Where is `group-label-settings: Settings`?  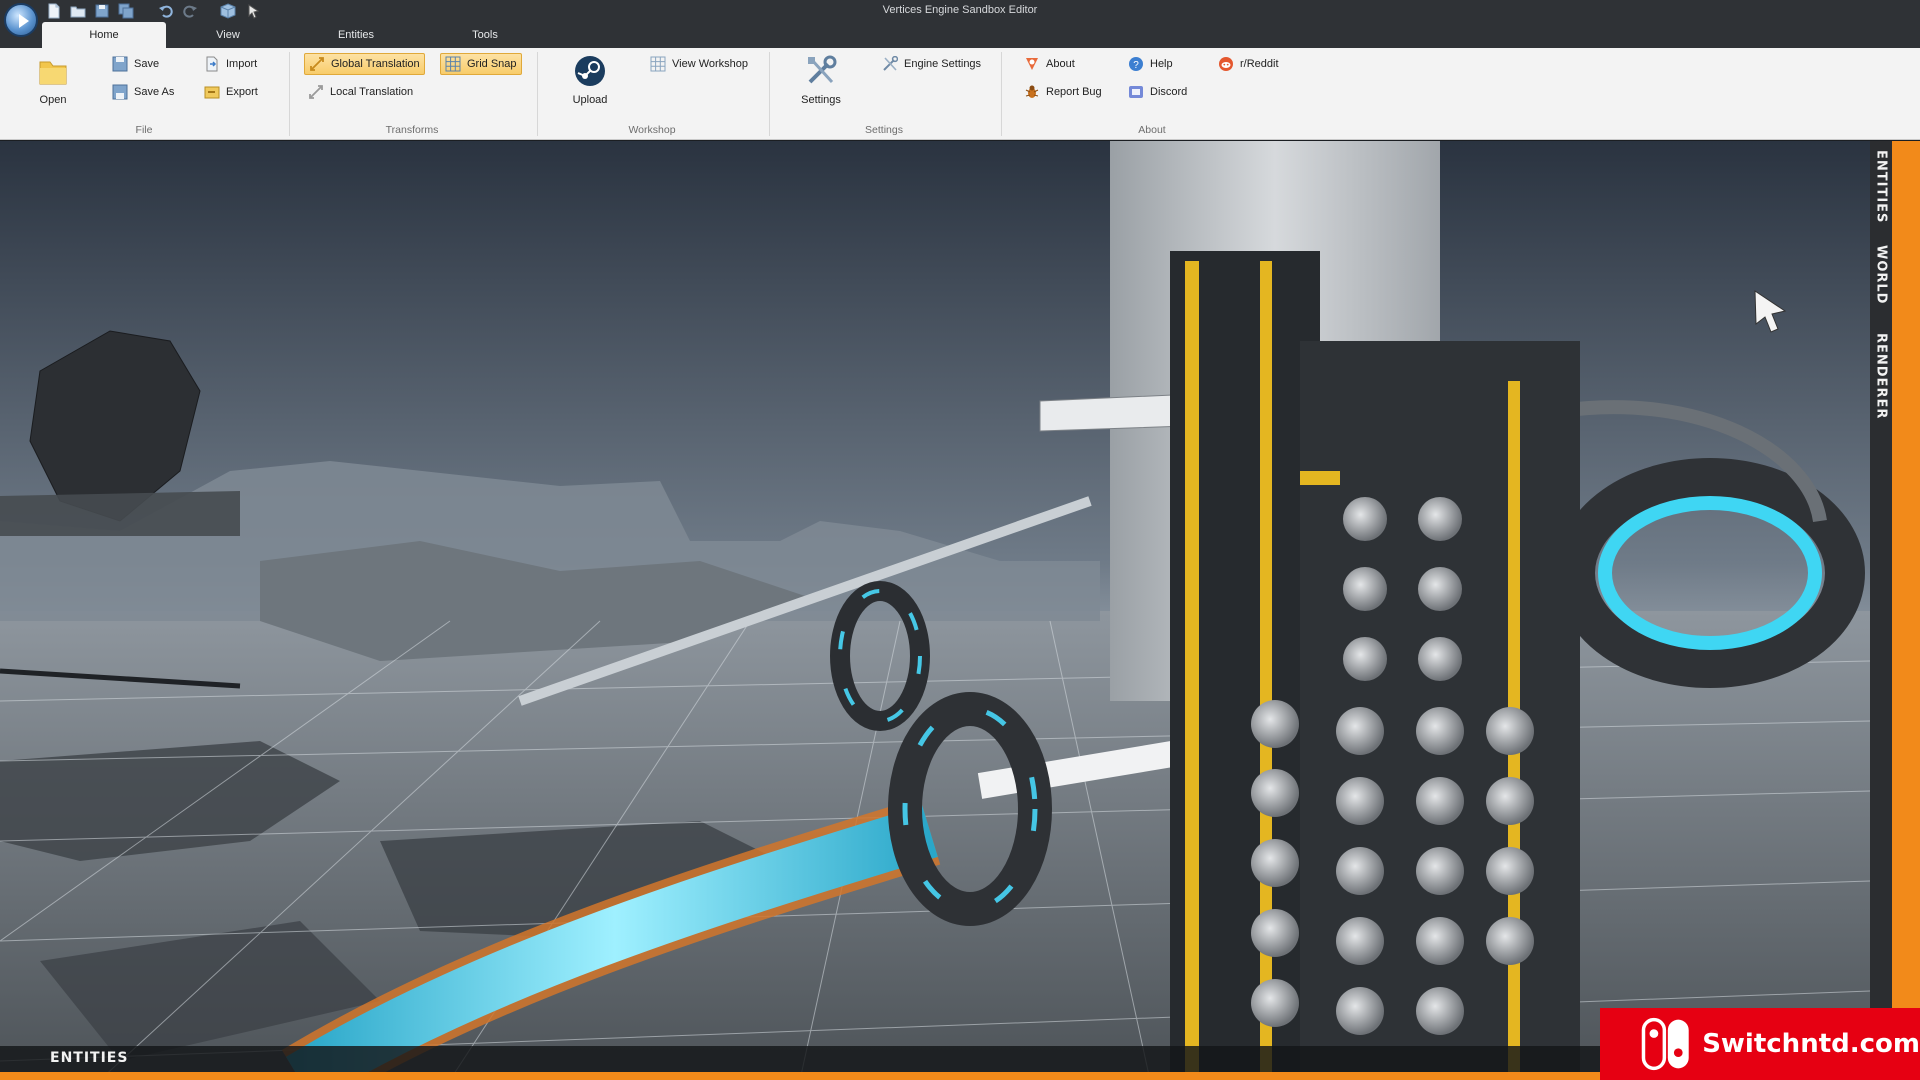 group-label-settings: Settings is located at coordinates (884, 130).